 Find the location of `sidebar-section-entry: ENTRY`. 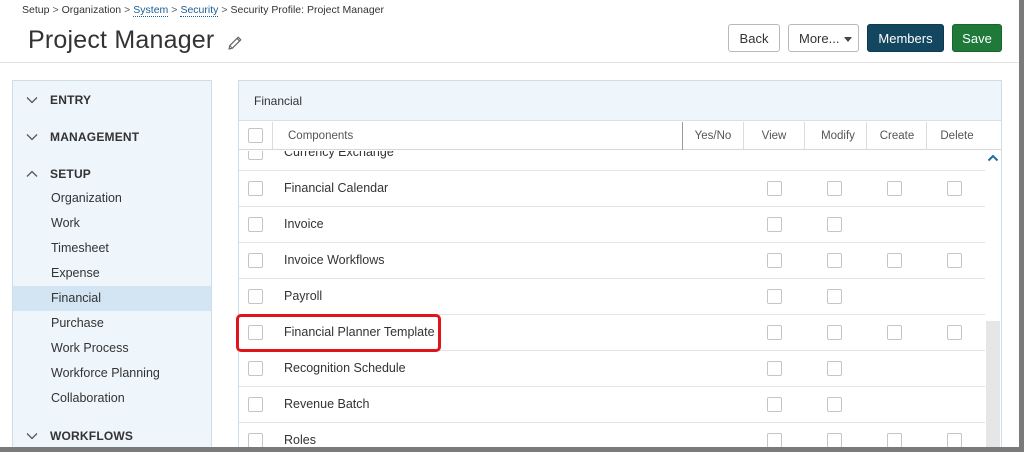

sidebar-section-entry: ENTRY is located at coordinates (112, 100).